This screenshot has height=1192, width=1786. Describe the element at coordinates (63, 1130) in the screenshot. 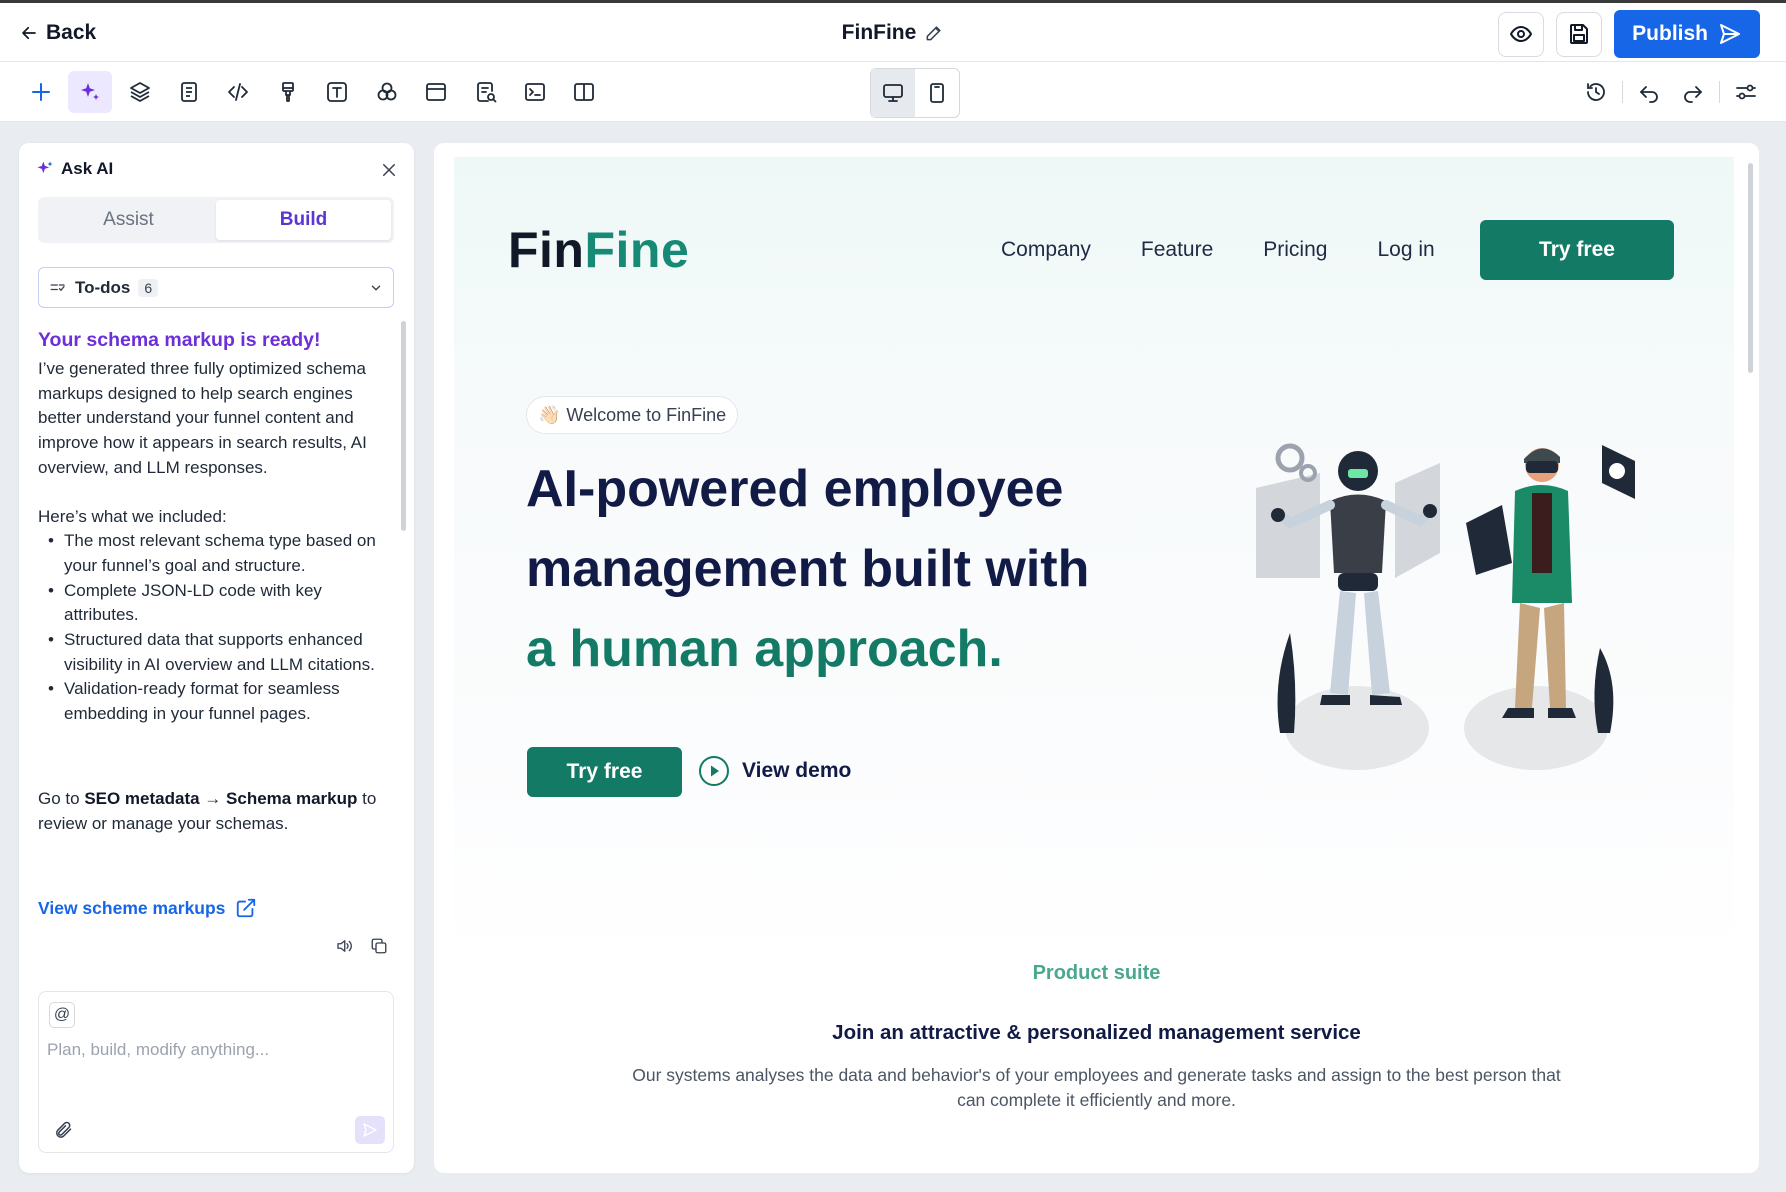

I see `paperclip-icon` at that location.